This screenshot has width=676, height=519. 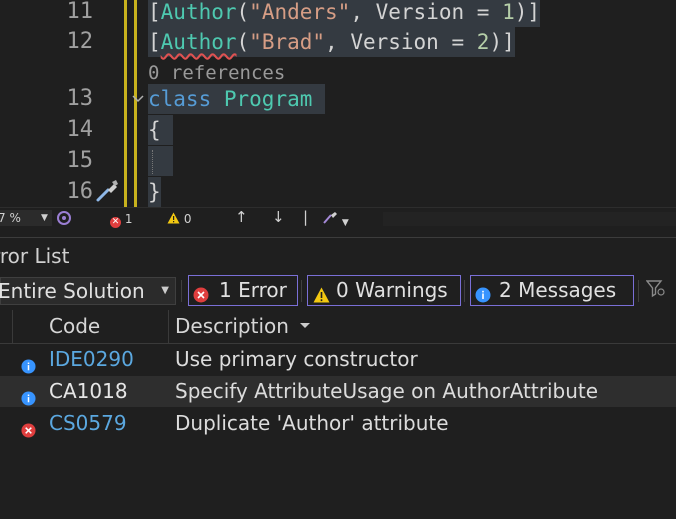 What do you see at coordinates (338, 327) in the screenshot?
I see `error-list-header: Code Description` at bounding box center [338, 327].